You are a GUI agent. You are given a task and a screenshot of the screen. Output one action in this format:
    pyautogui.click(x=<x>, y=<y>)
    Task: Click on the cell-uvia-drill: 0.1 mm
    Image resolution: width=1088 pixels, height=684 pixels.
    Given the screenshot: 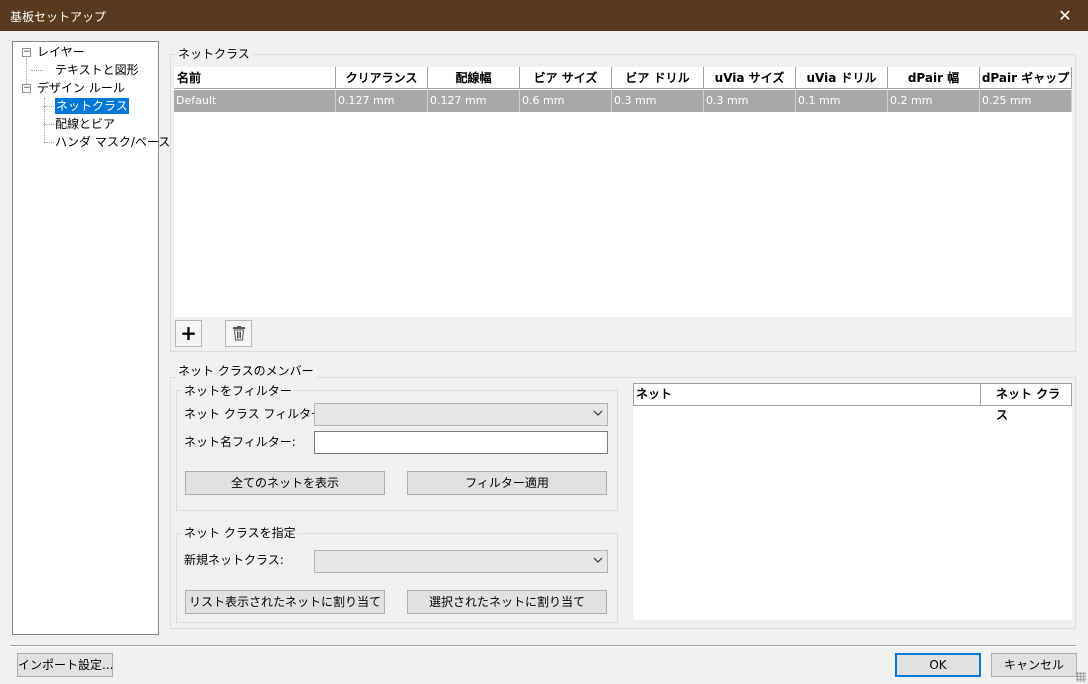 What is the action you would take?
    pyautogui.click(x=842, y=101)
    